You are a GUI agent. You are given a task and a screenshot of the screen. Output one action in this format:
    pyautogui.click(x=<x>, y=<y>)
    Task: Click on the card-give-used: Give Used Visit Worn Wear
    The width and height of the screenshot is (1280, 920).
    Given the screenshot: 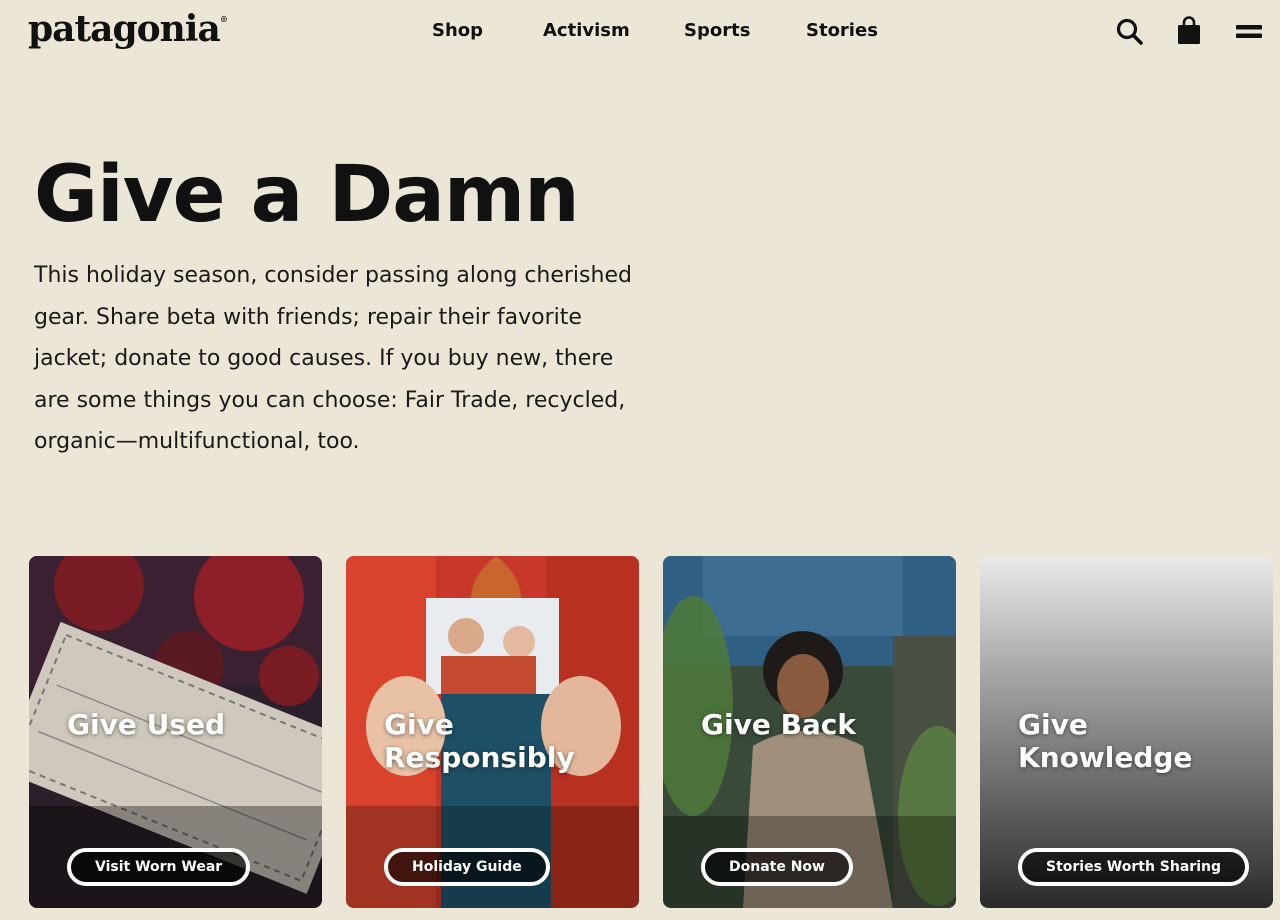 What is the action you would take?
    pyautogui.click(x=175, y=732)
    